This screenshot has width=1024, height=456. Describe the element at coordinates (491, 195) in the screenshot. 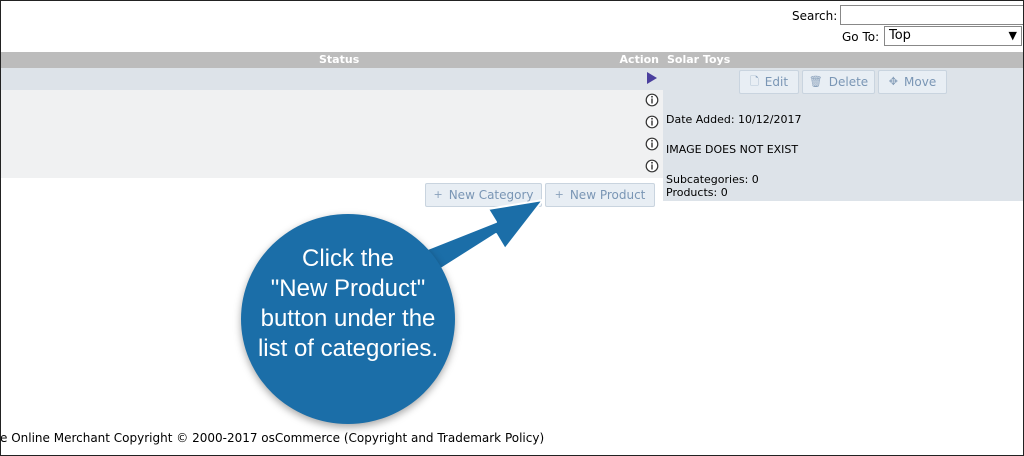

I see `new-category-label: New Category` at that location.